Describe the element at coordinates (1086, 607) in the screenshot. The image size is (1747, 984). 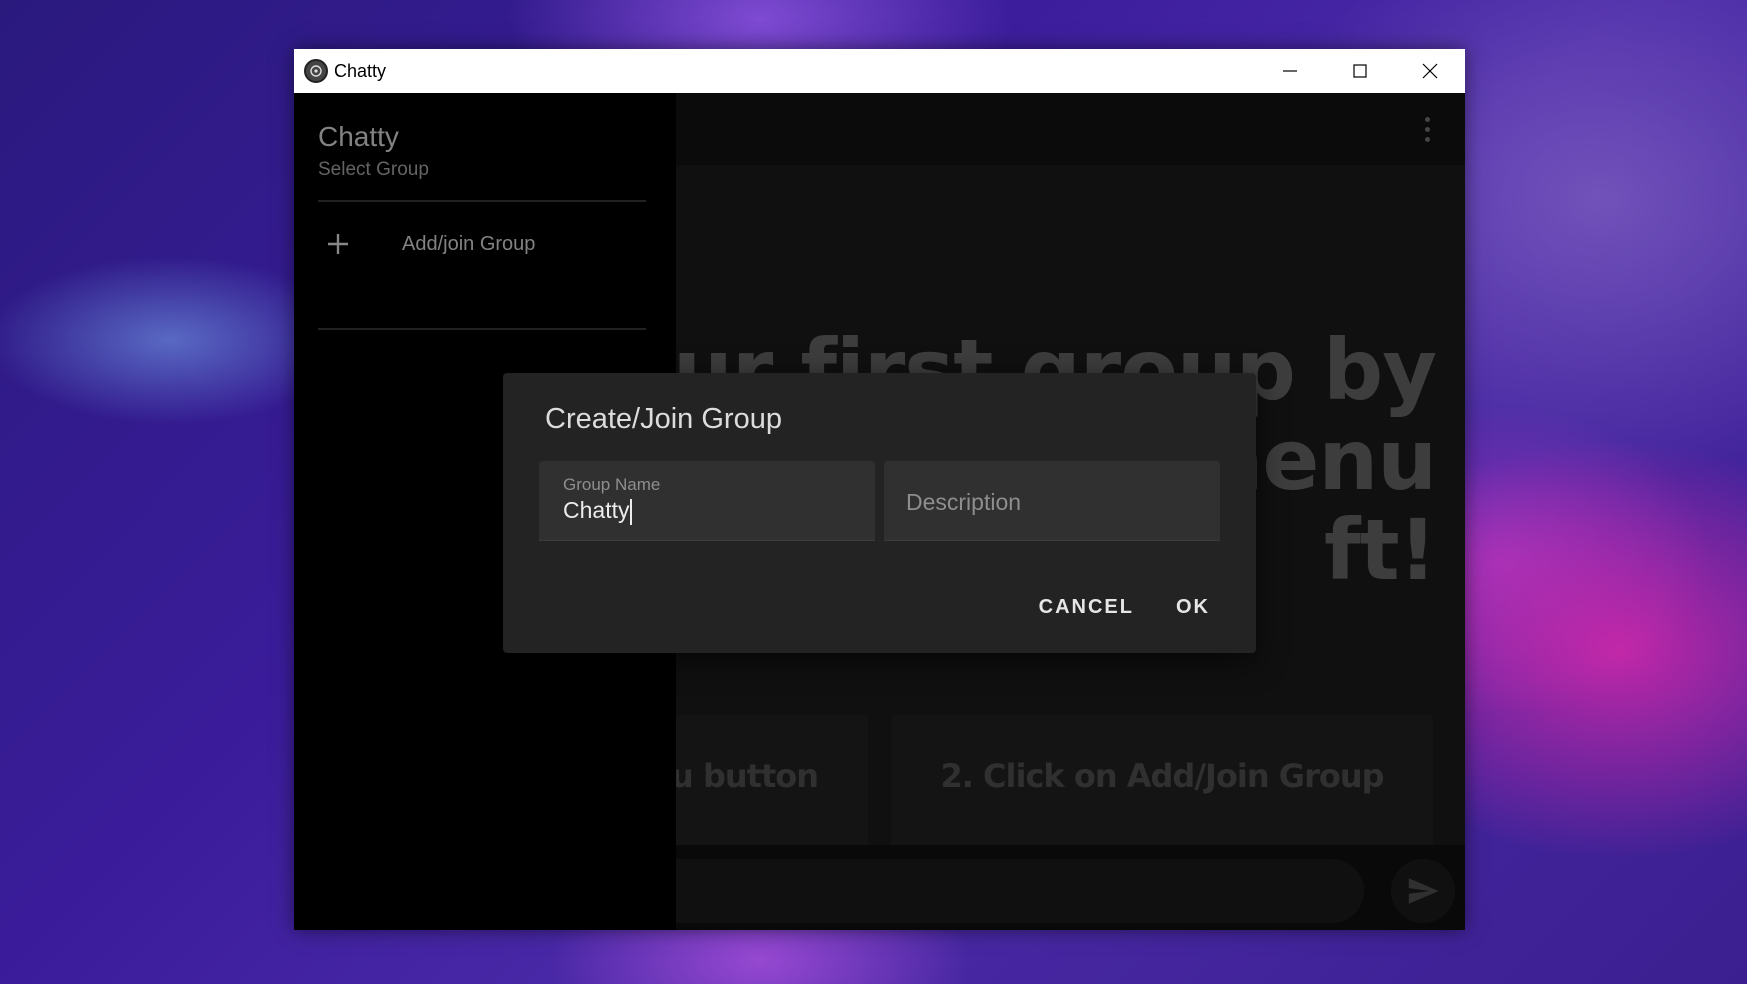
I see `cancel-button: CANCEL` at that location.